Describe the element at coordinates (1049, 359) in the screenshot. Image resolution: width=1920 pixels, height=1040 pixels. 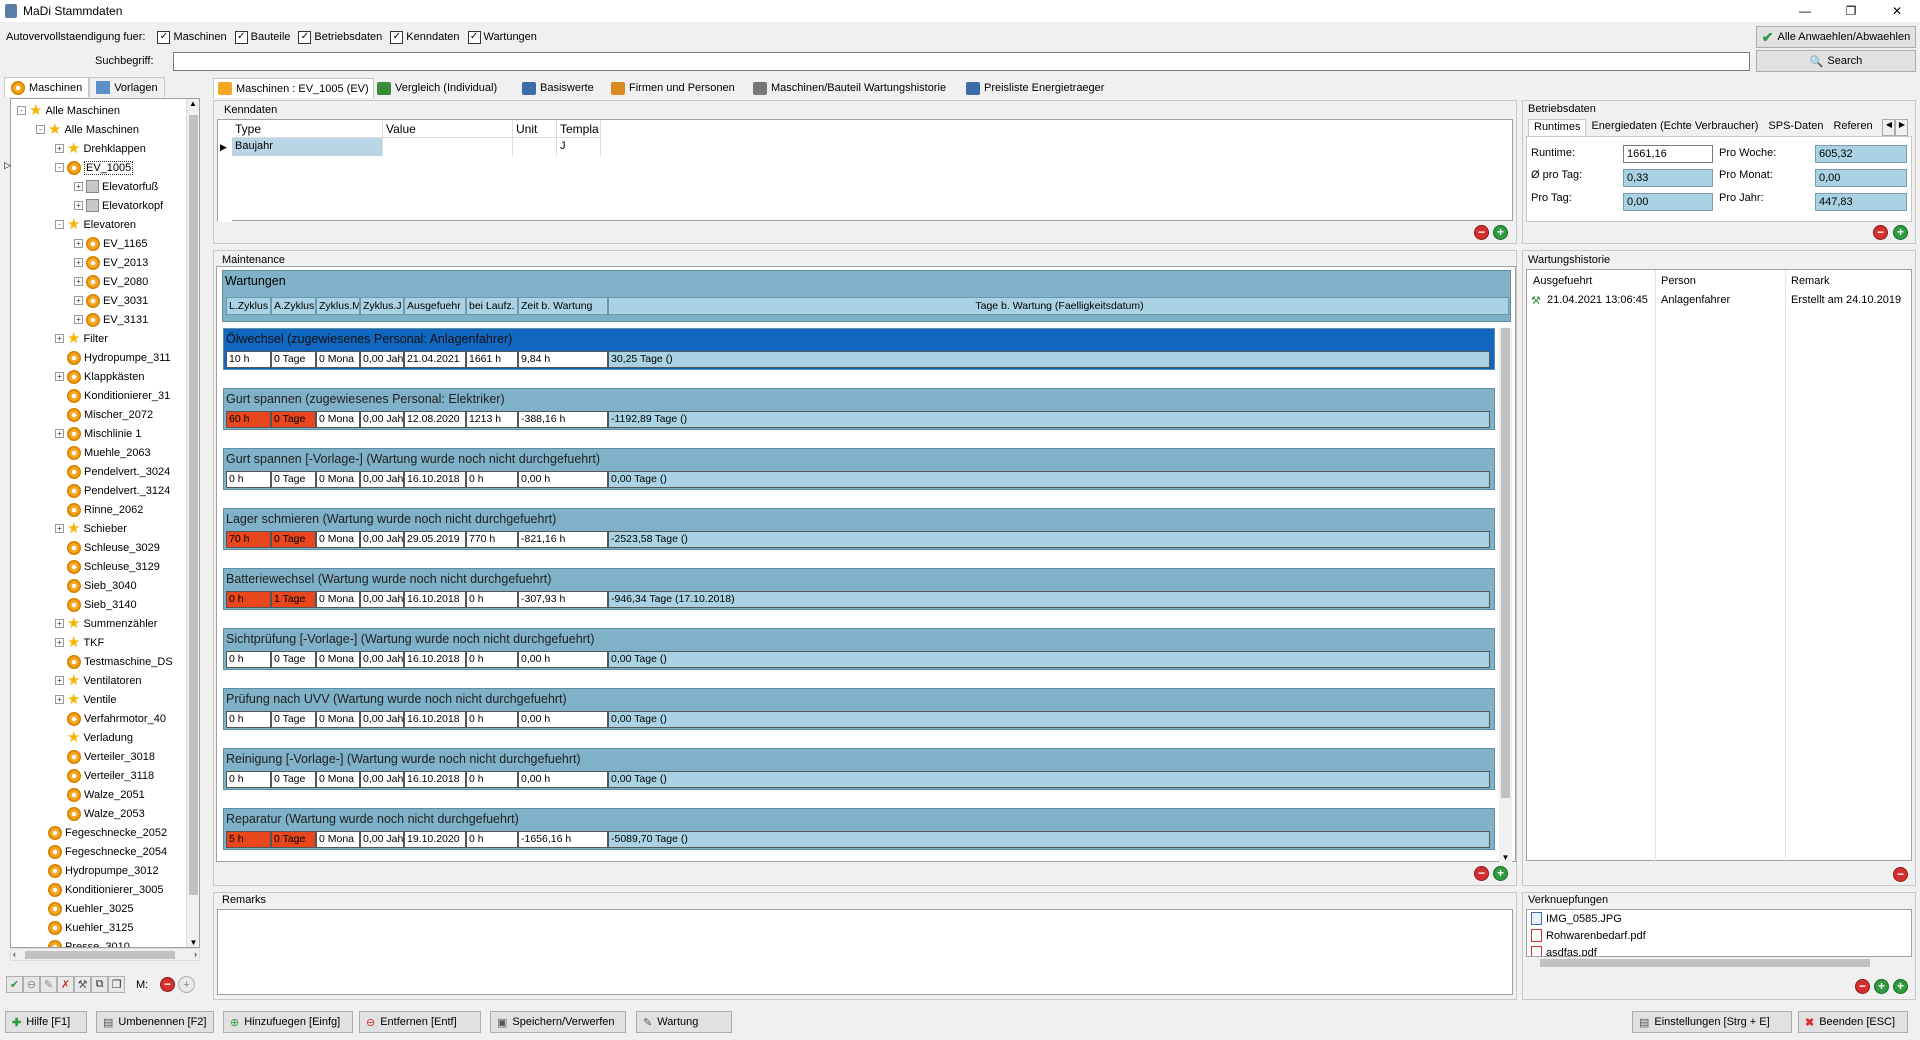
I see `maintenance-cell: 30,25 Tage ()` at that location.